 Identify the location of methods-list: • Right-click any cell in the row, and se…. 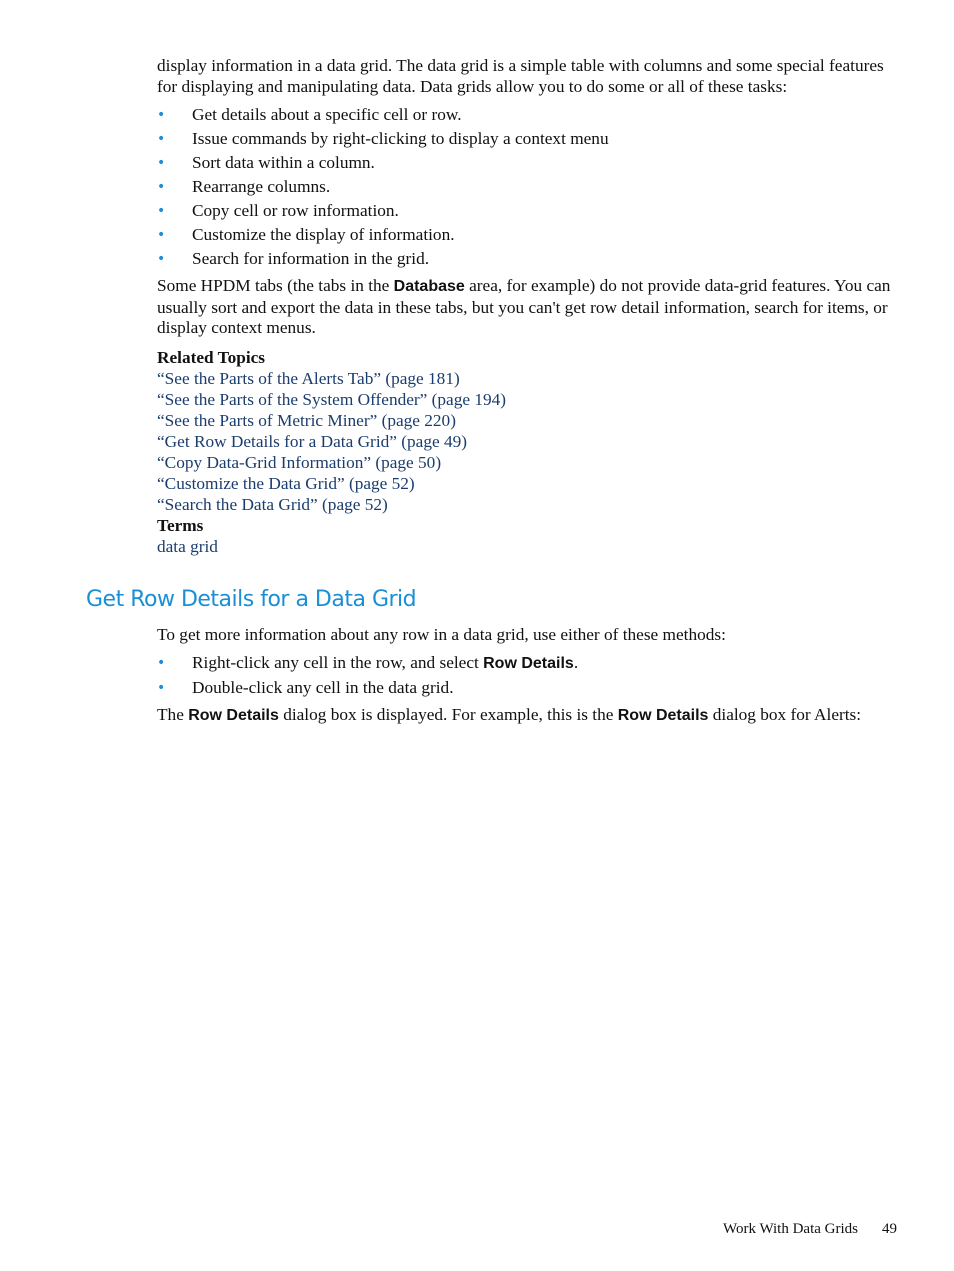
(528, 675).